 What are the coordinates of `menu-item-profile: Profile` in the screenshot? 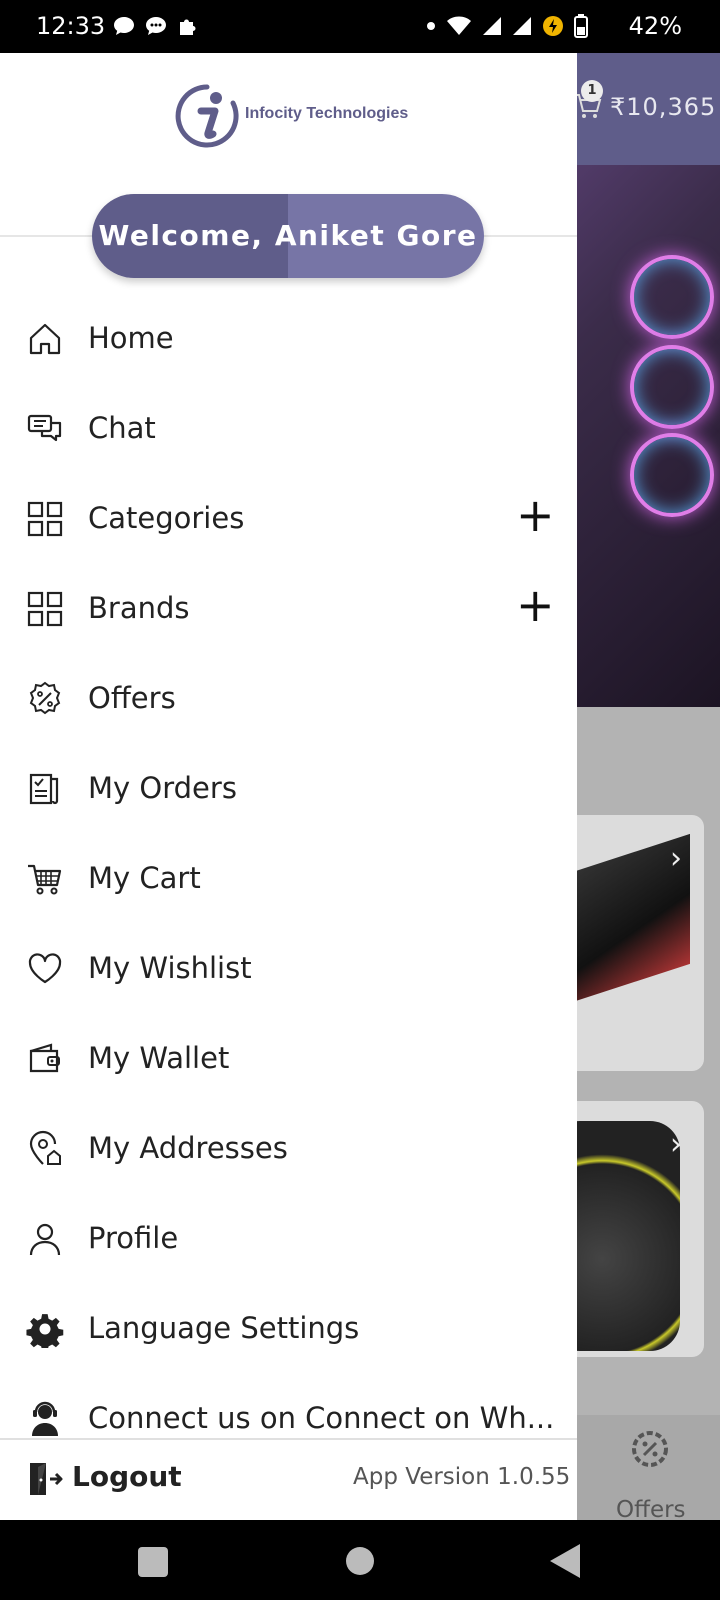 It's located at (288, 1239).